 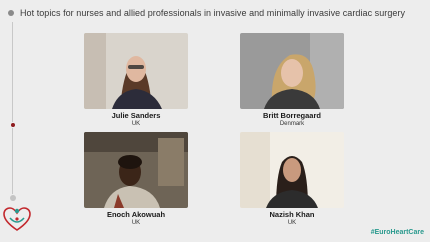 I want to click on side-marker-grey-dot, so click(x=12, y=198).